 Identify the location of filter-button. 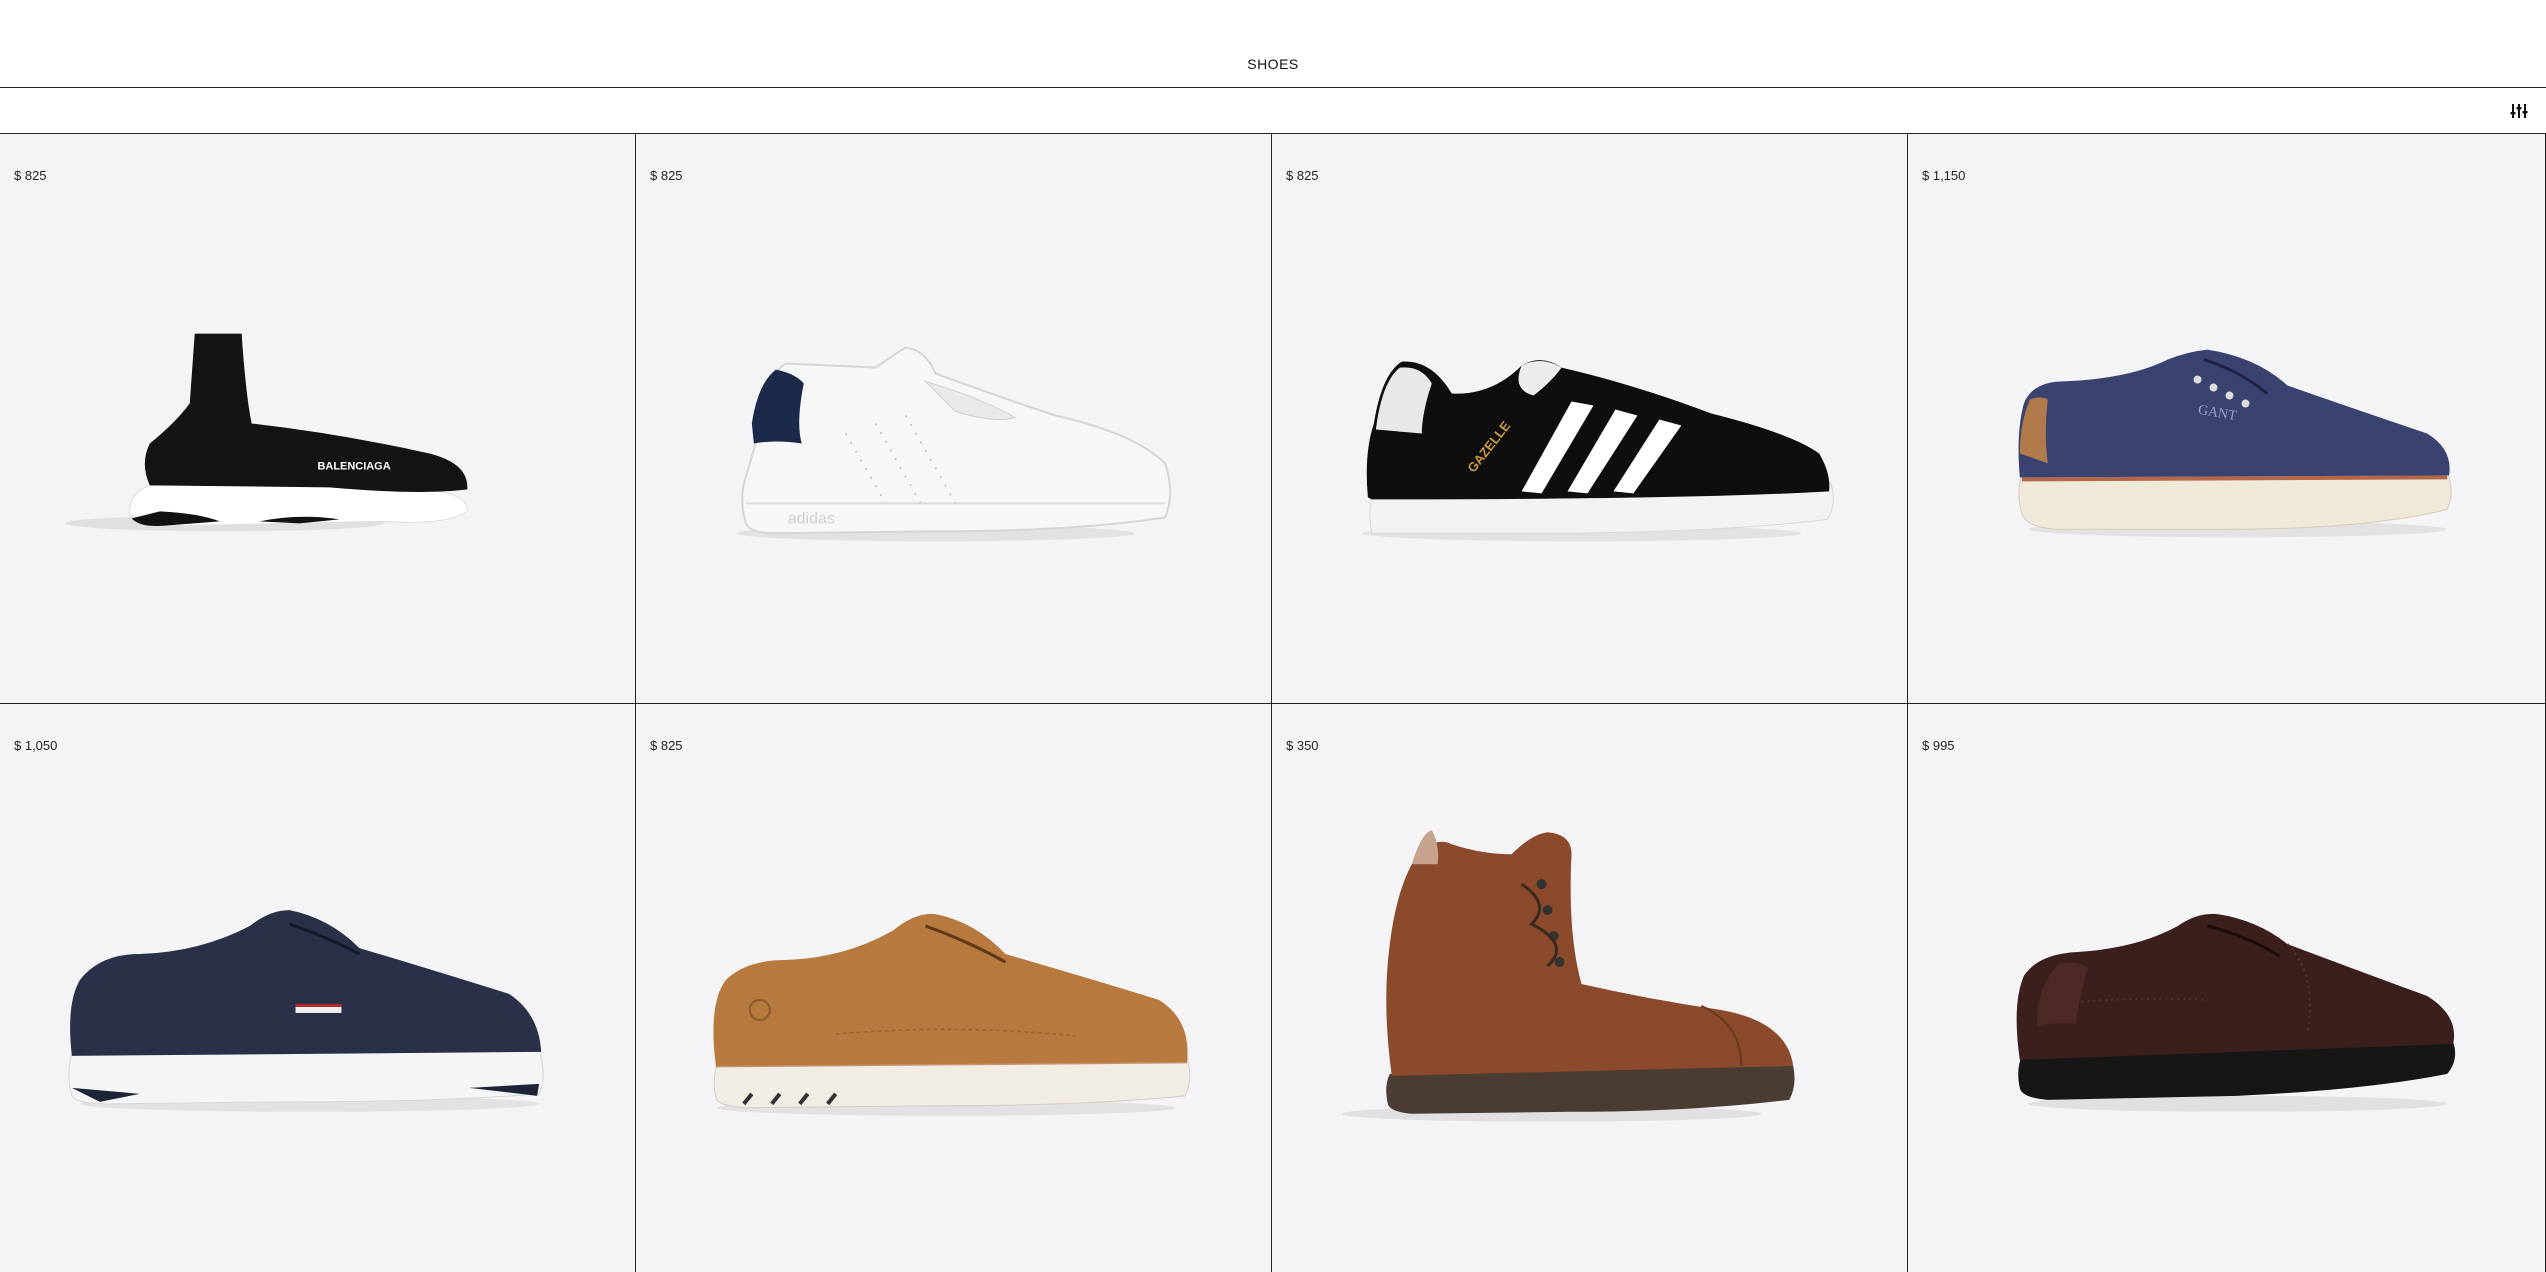
(2519, 111).